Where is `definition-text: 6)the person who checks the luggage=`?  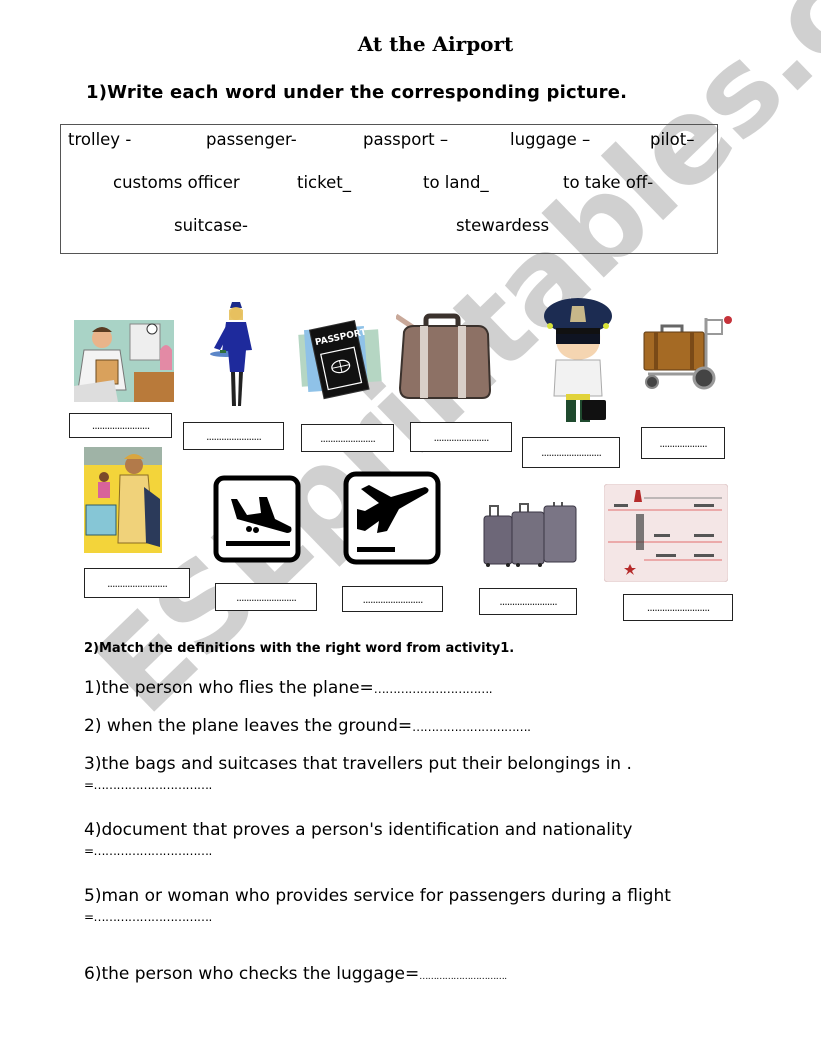
definition-text: 6)the person who checks the luggage= is located at coordinates (252, 974).